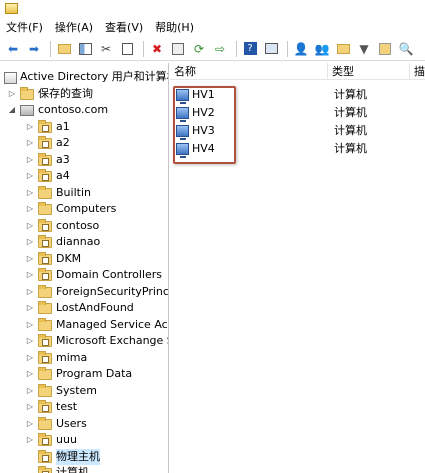  I want to click on tree-item-label: Computers, so click(86, 208).